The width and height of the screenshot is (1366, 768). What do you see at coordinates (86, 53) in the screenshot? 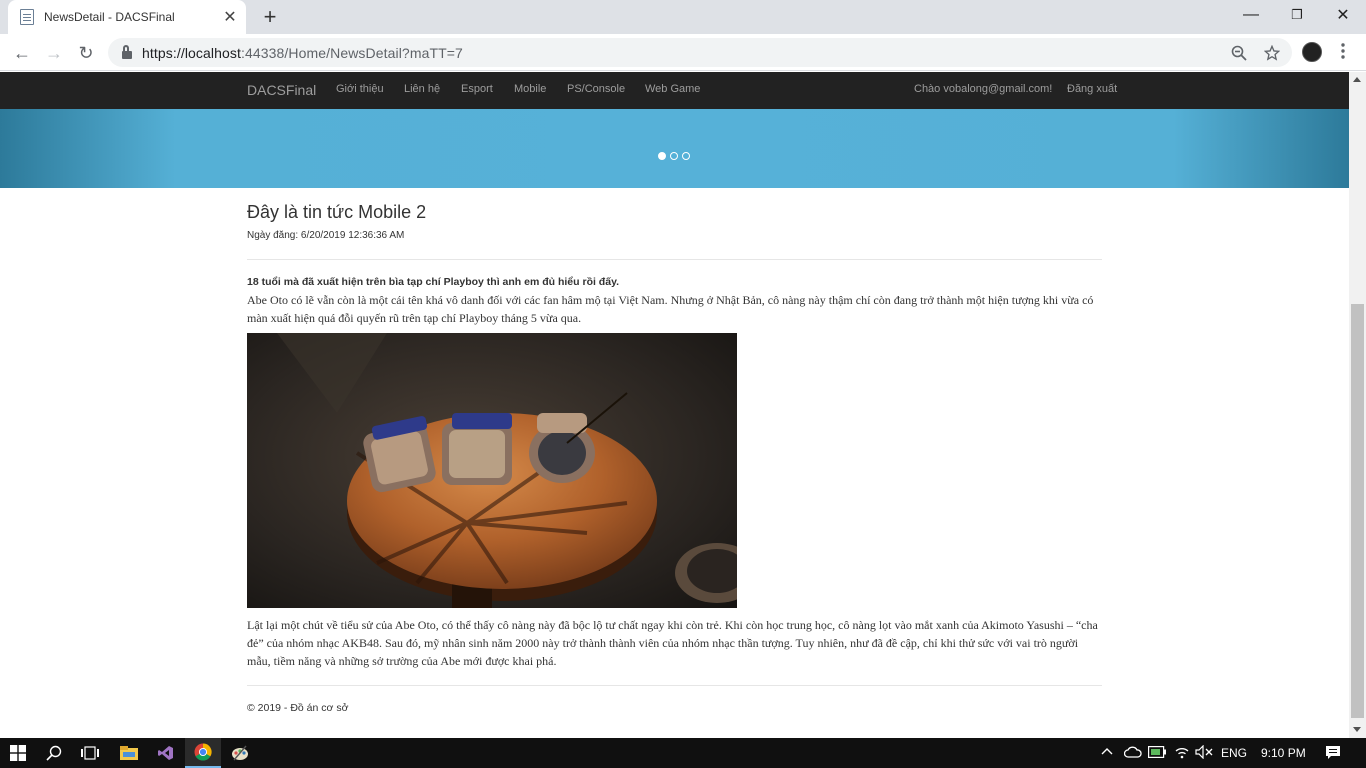
I see `reload-button: ↻` at bounding box center [86, 53].